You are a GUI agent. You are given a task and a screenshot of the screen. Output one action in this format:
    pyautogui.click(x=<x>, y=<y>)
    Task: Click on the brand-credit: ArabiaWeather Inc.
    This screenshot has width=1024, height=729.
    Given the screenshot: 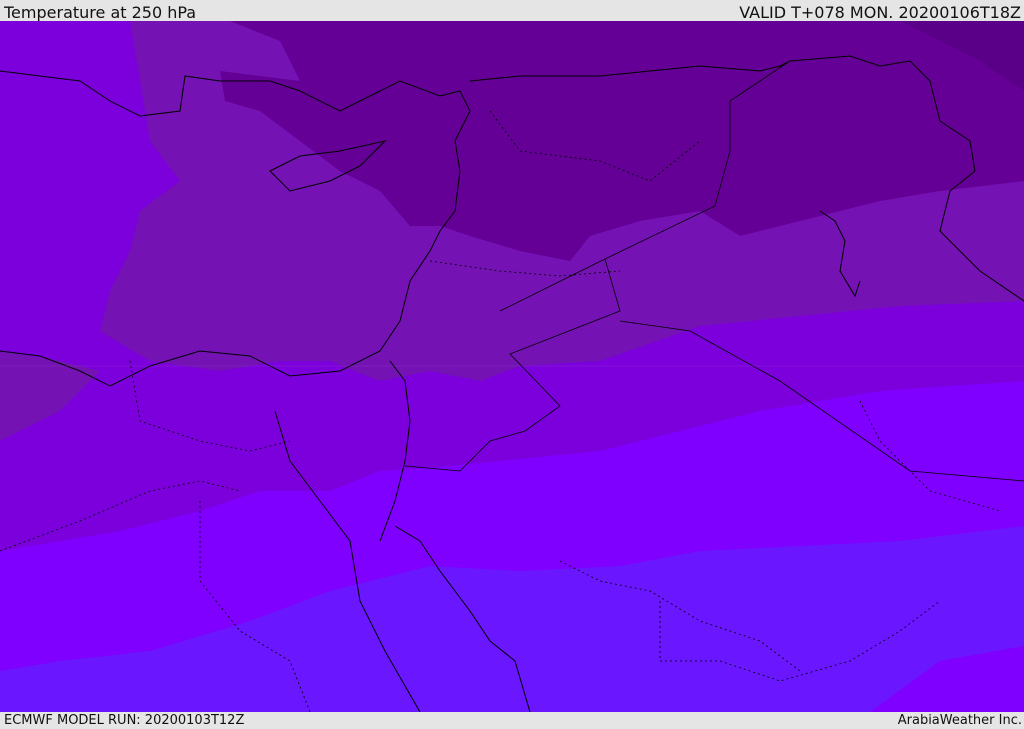 What is the action you would take?
    pyautogui.click(x=959, y=720)
    